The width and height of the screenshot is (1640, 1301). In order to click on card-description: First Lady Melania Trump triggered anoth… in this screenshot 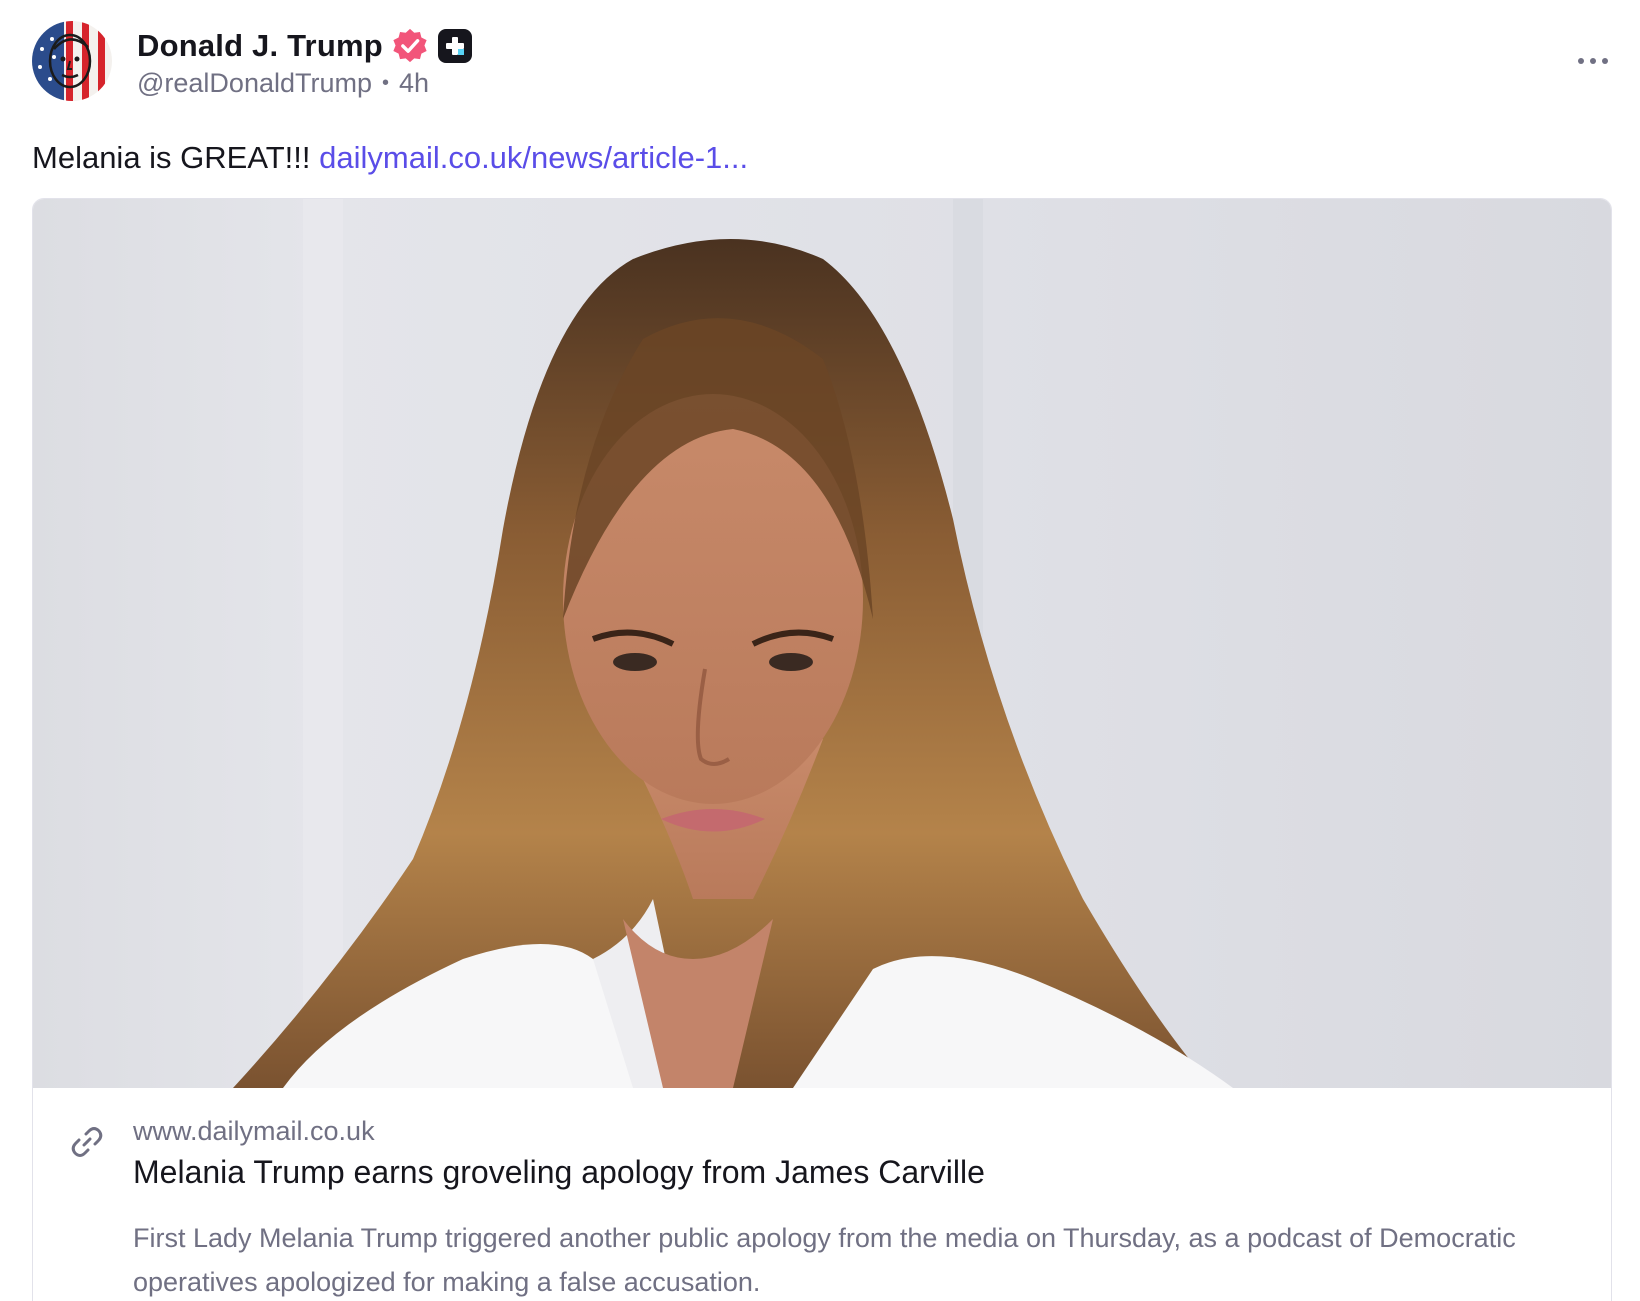, I will do `click(824, 1260)`.